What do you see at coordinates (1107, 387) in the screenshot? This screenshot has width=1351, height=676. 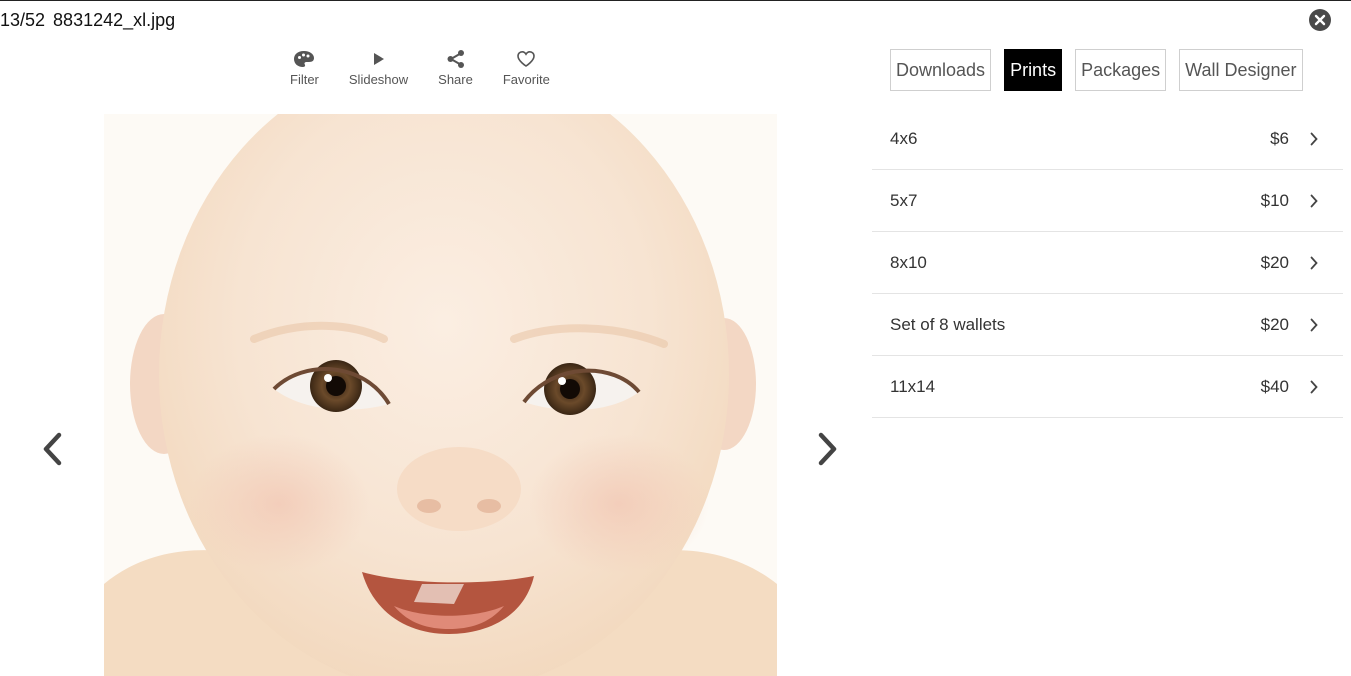 I see `price-row: 11x14 $40` at bounding box center [1107, 387].